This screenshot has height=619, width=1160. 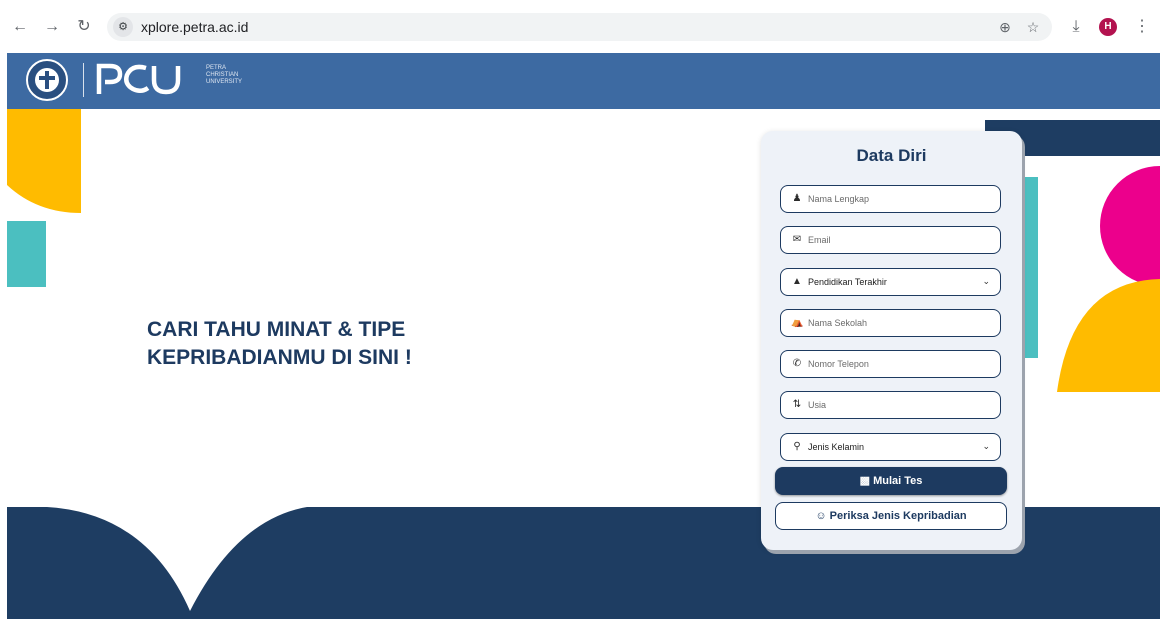 I want to click on education-select: ▲ Pendidikan Terakhir ⌄, so click(x=890, y=282).